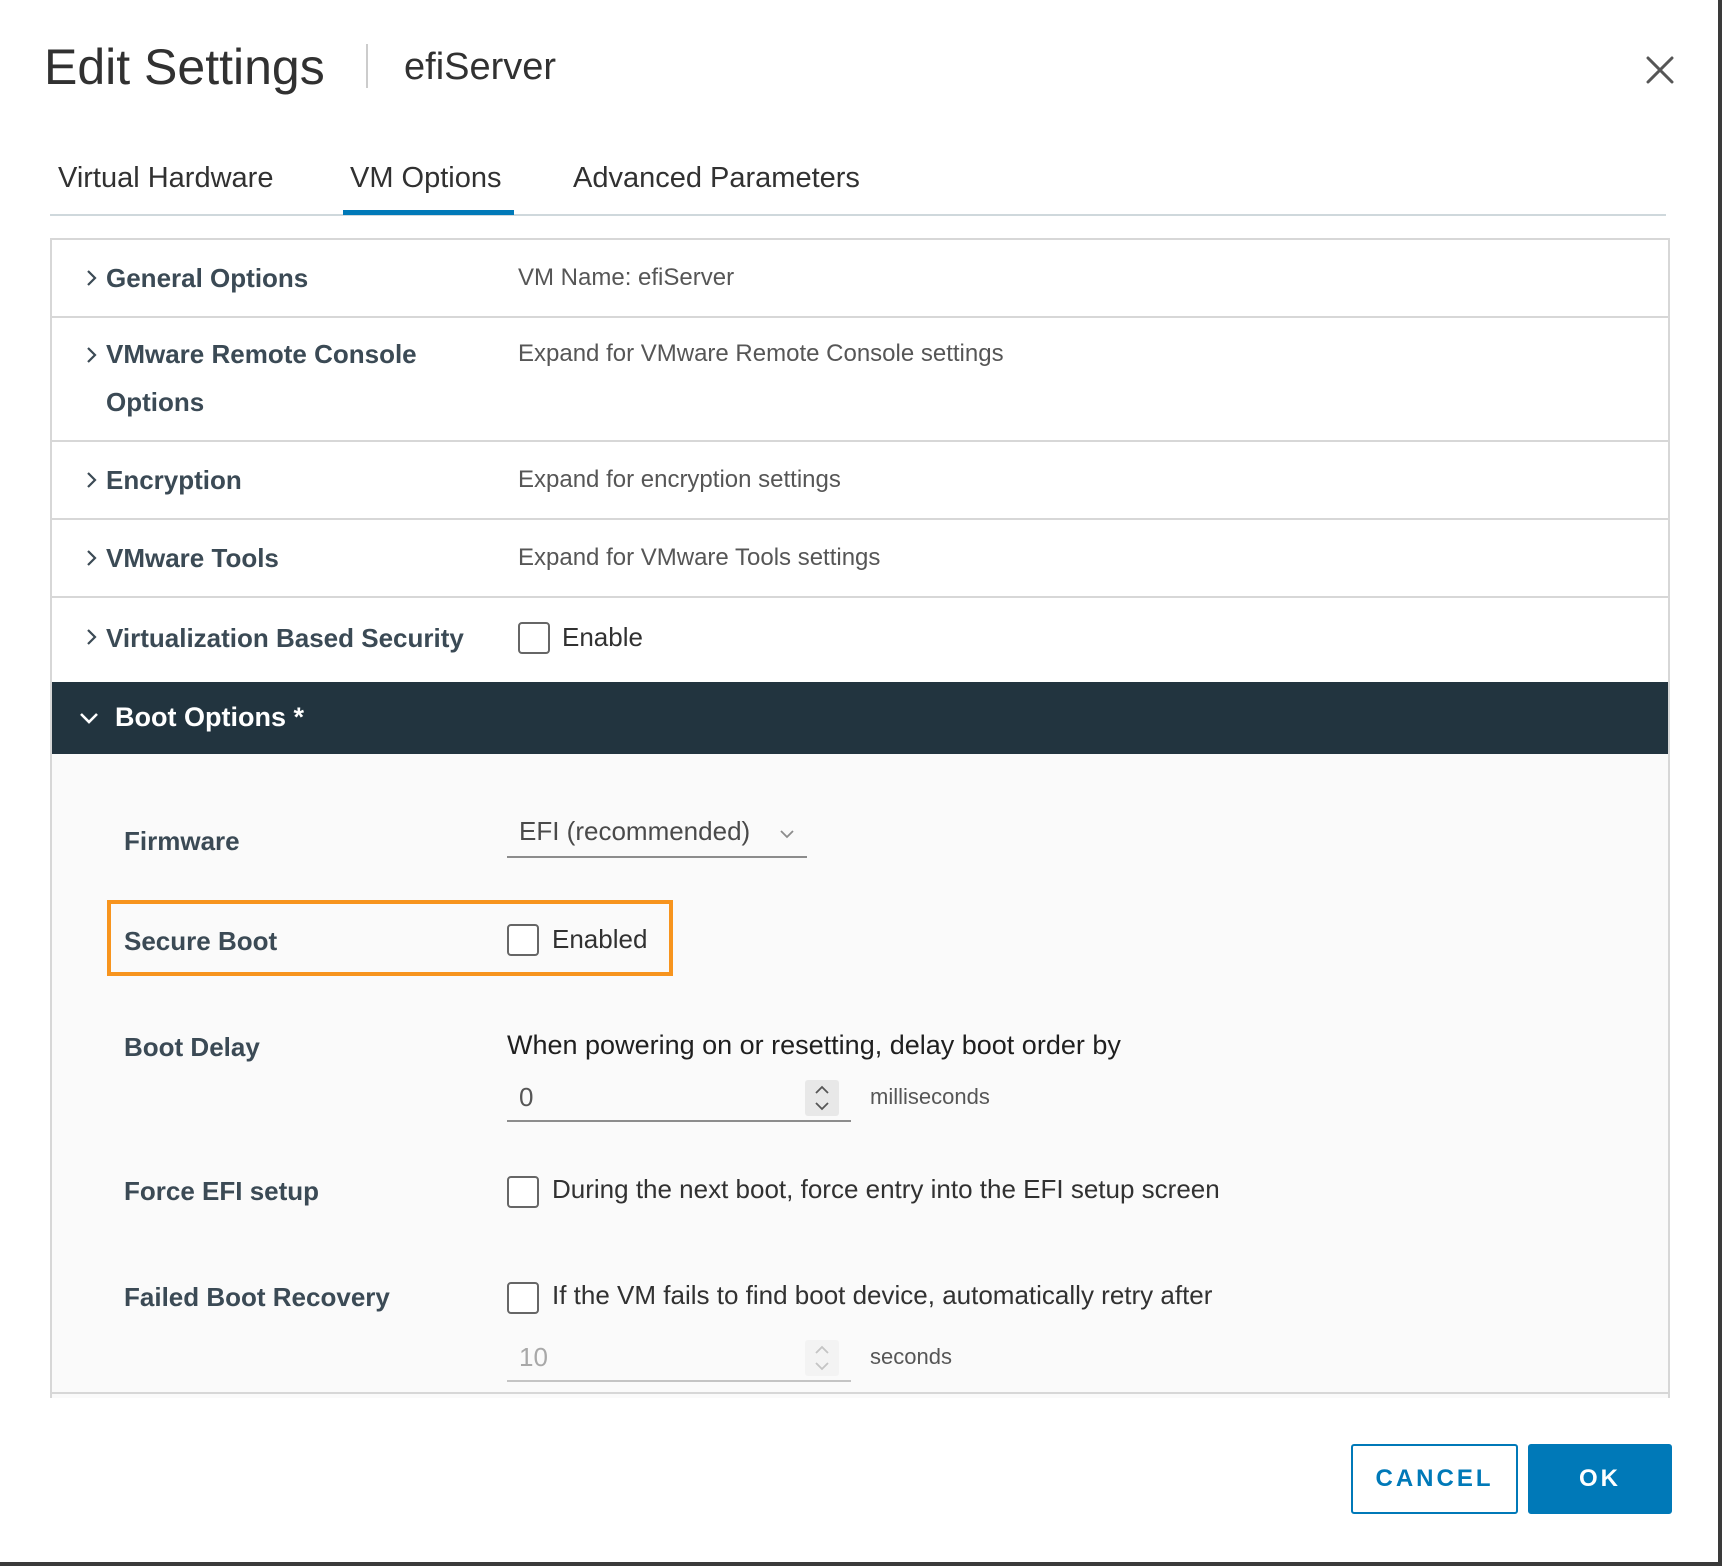  What do you see at coordinates (367, 66) in the screenshot?
I see `title-divider` at bounding box center [367, 66].